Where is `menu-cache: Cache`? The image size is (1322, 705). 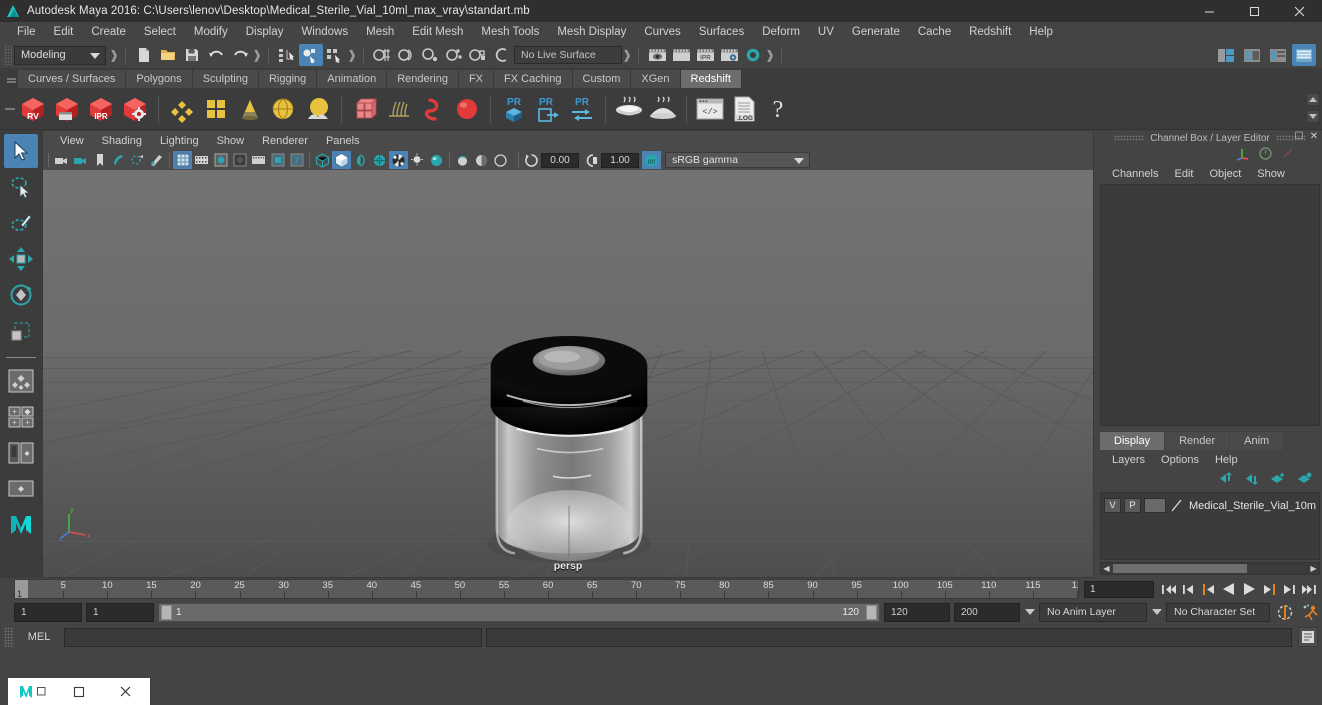
menu-cache: Cache is located at coordinates (934, 32).